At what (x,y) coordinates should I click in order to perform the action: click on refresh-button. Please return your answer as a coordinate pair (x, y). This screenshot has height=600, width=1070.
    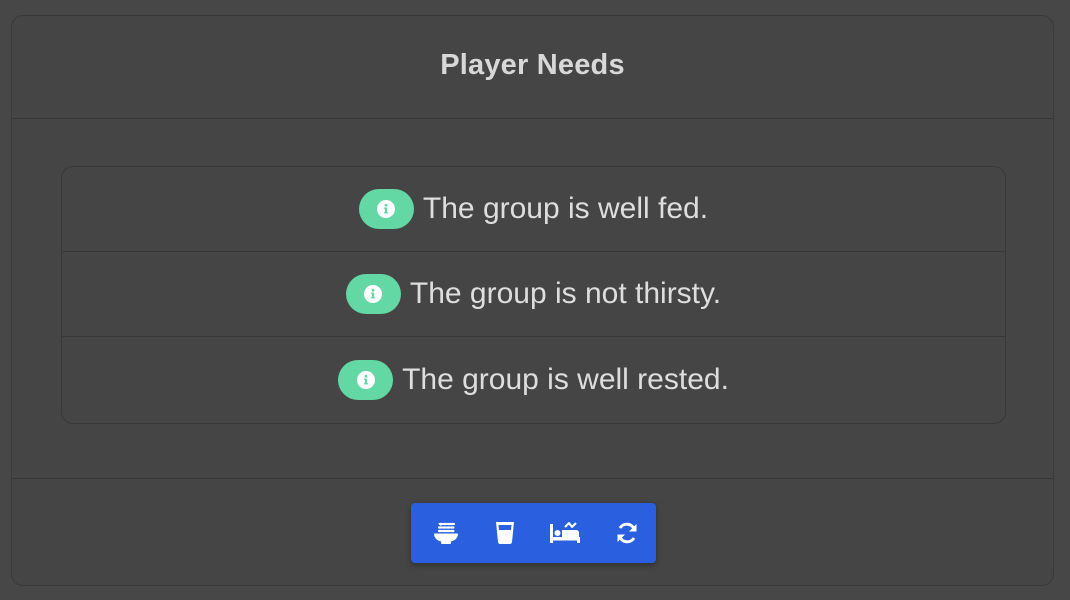
    Looking at the image, I should click on (627, 533).